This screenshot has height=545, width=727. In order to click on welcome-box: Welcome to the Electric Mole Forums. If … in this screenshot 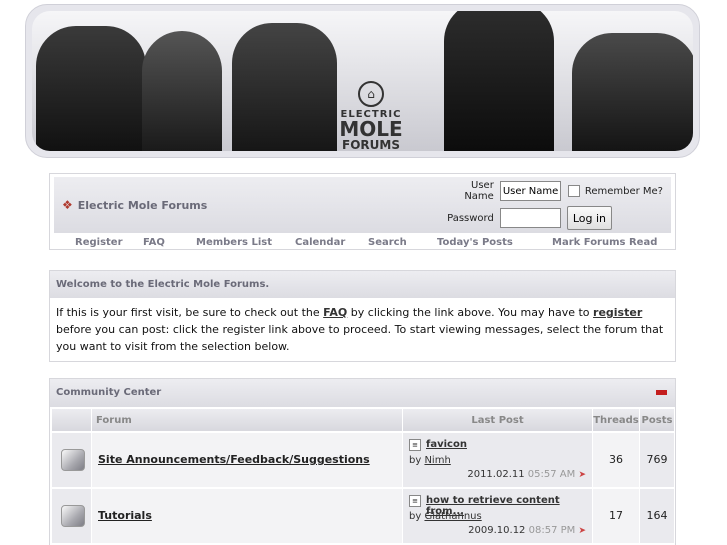, I will do `click(362, 316)`.